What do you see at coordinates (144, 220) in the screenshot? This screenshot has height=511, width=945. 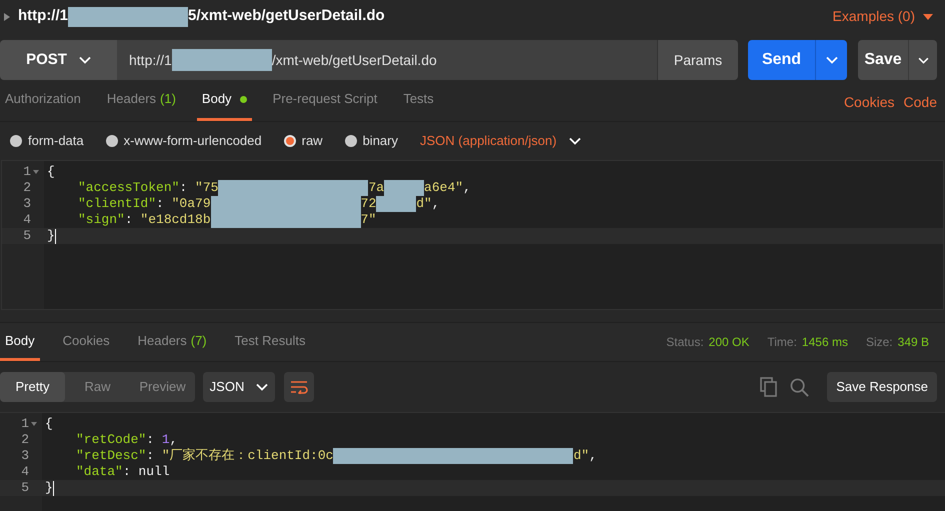 I see `code-text: "sign": "e18cd18b` at bounding box center [144, 220].